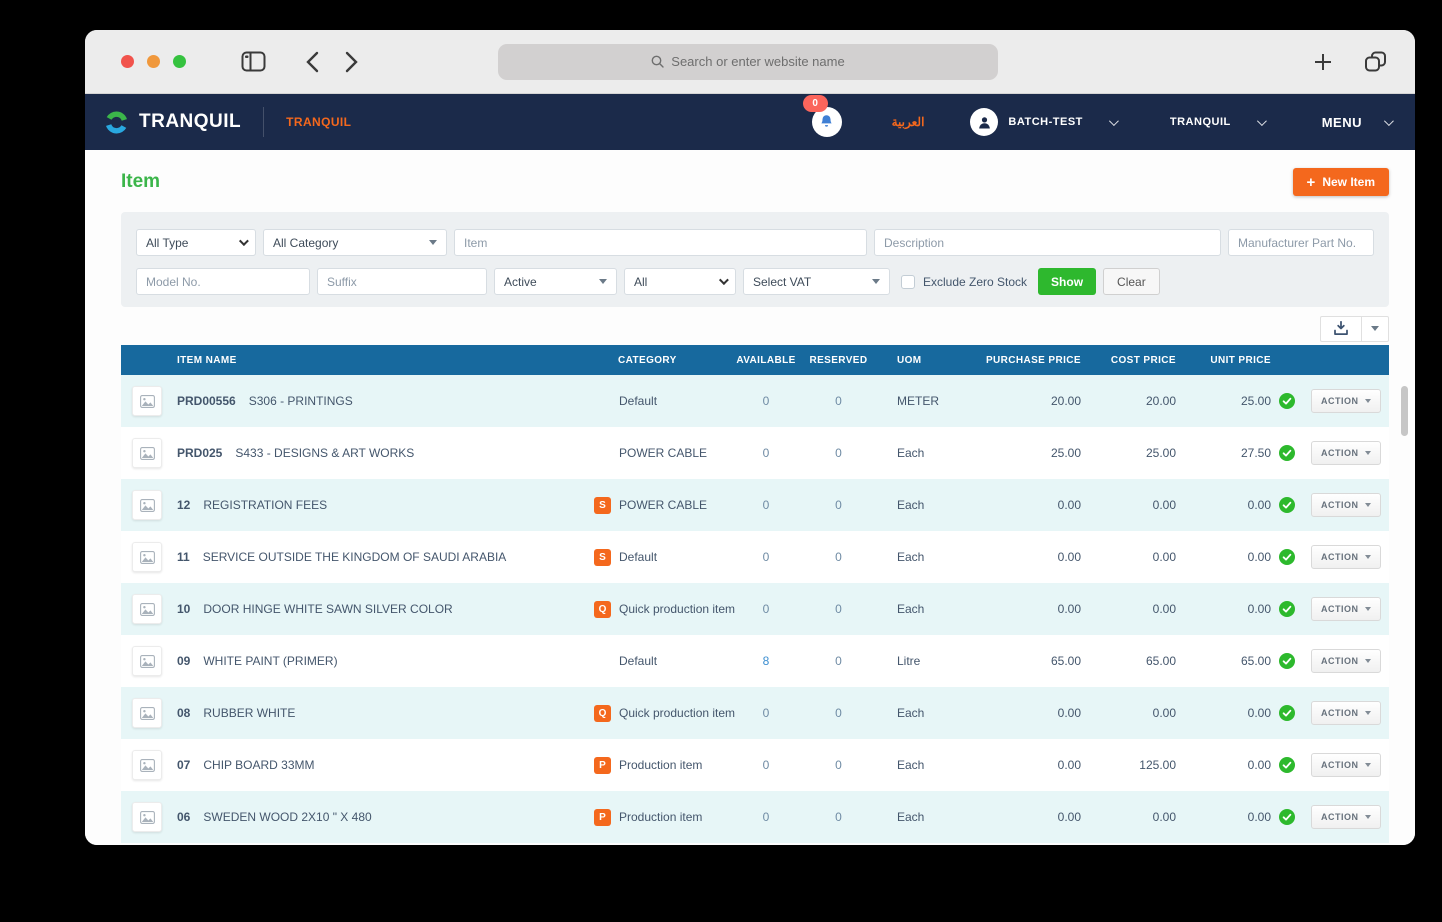  What do you see at coordinates (1367, 817) in the screenshot?
I see `chevron-down-icon` at bounding box center [1367, 817].